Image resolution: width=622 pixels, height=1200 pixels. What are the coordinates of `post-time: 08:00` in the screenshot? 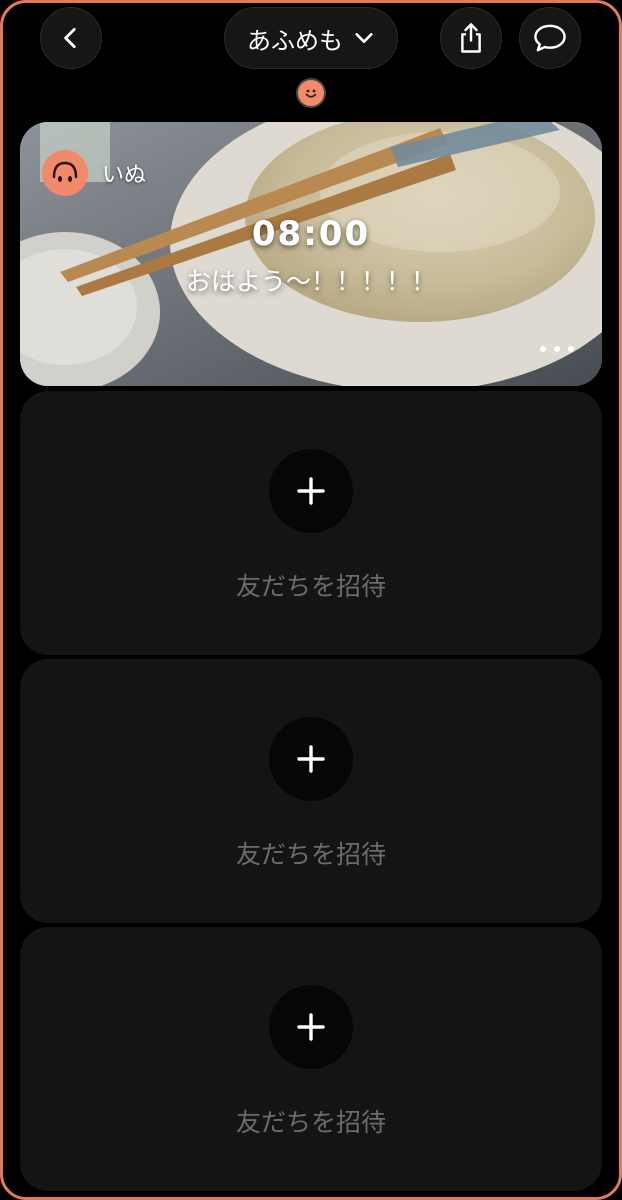 It's located at (311, 234).